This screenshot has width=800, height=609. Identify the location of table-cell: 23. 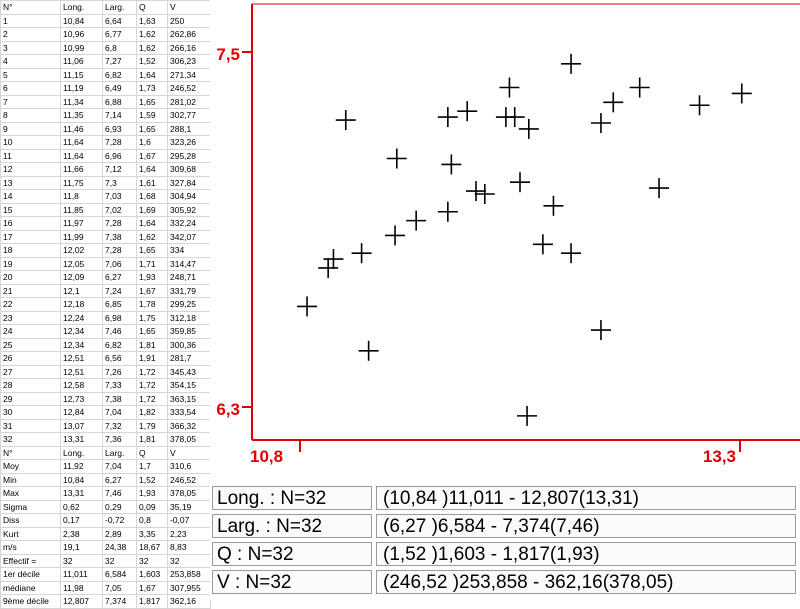
(30, 317).